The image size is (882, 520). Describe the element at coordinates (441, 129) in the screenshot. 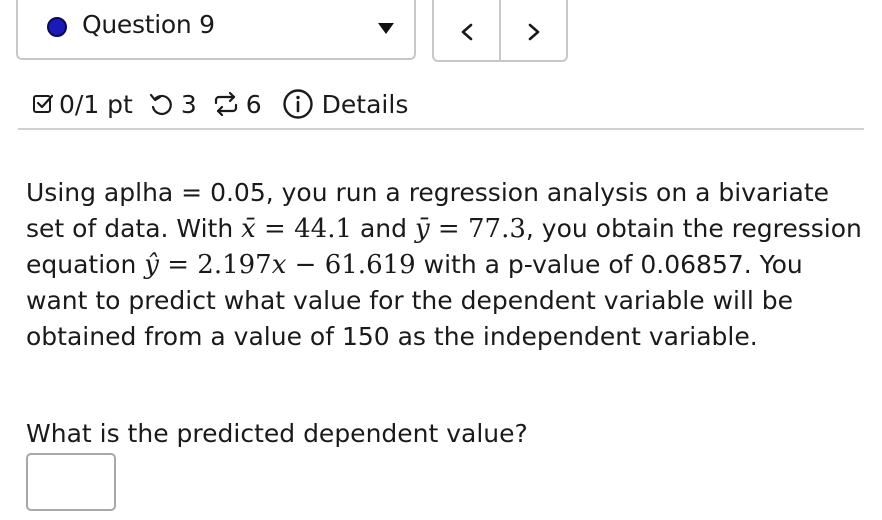

I see `header-divider` at that location.